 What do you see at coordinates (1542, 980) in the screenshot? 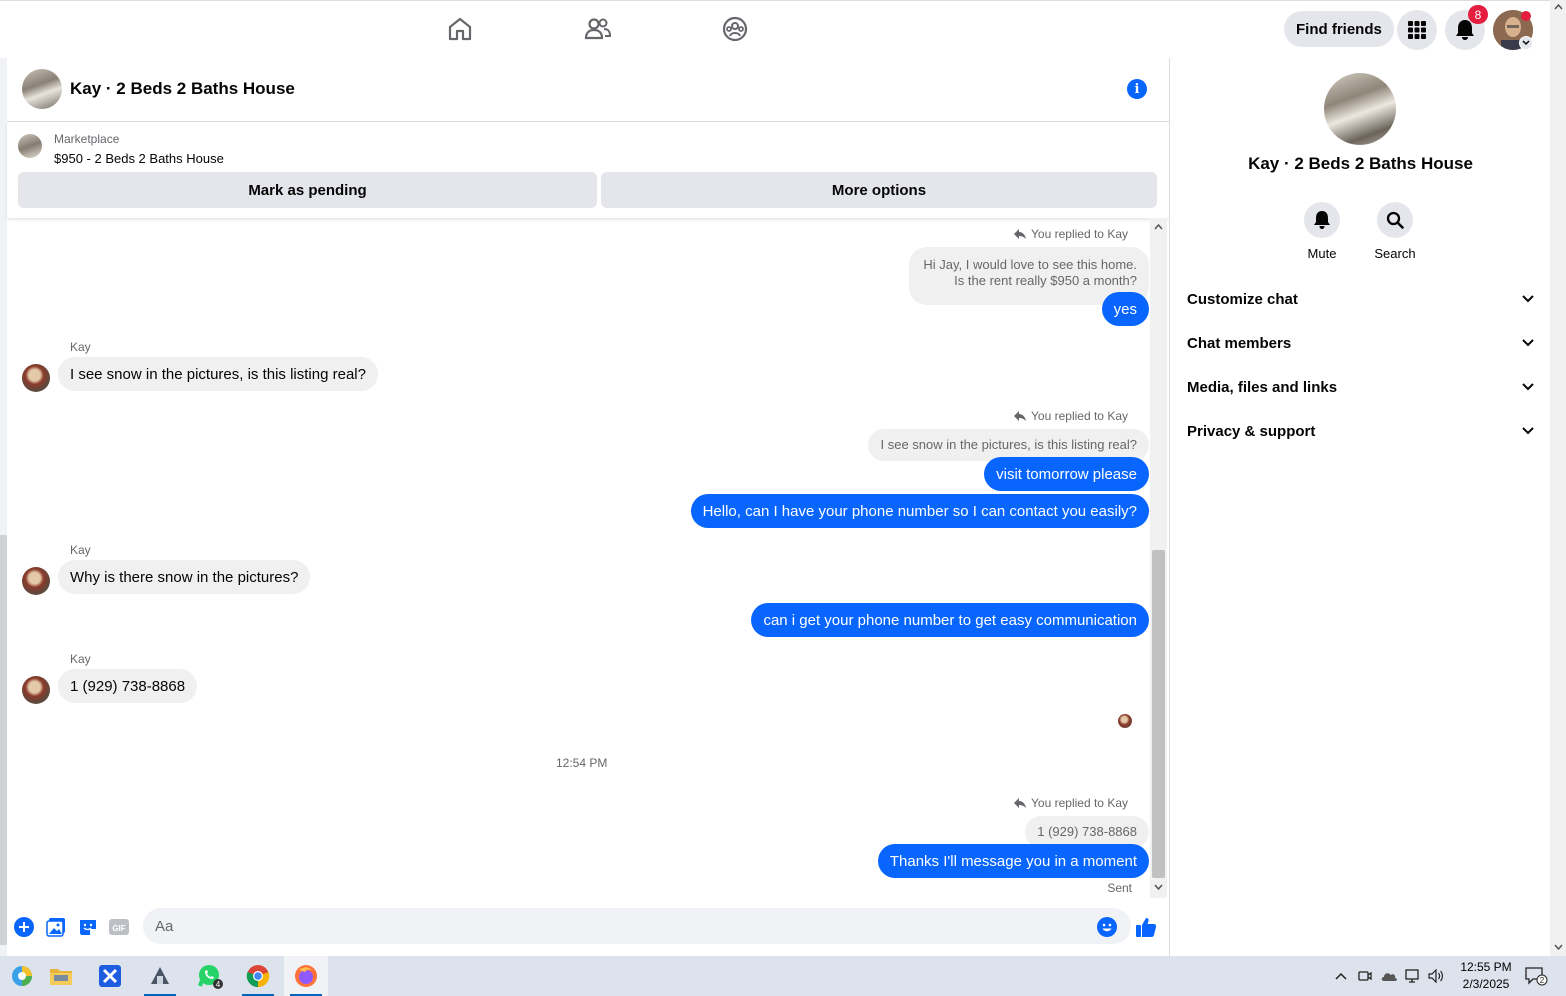
I see `svg-text: 2` at bounding box center [1542, 980].